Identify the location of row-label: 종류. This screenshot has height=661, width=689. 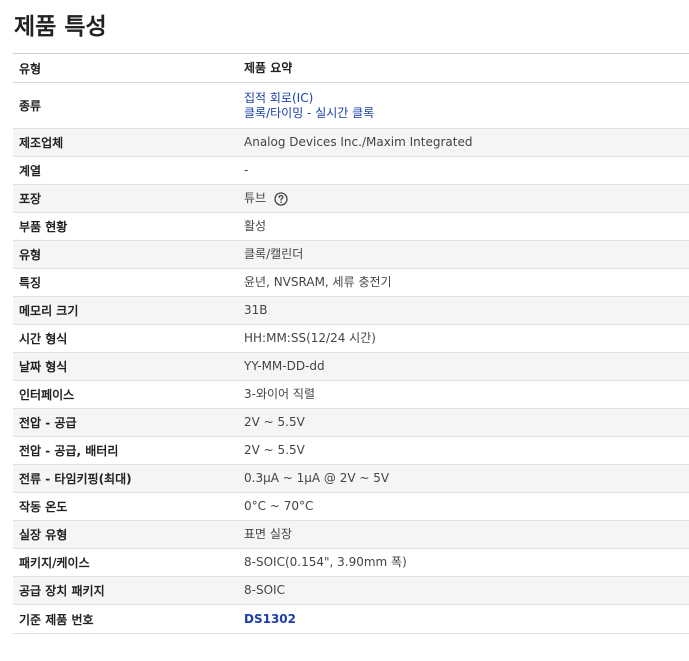
(30, 106).